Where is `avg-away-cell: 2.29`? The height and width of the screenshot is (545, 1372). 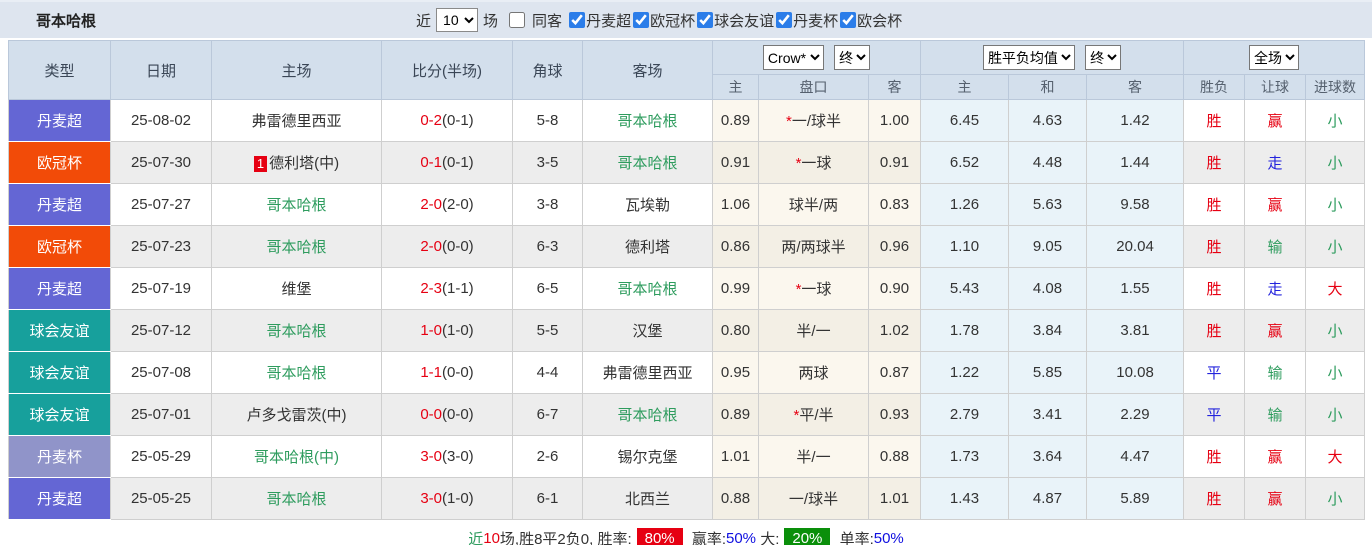 avg-away-cell: 2.29 is located at coordinates (1135, 414).